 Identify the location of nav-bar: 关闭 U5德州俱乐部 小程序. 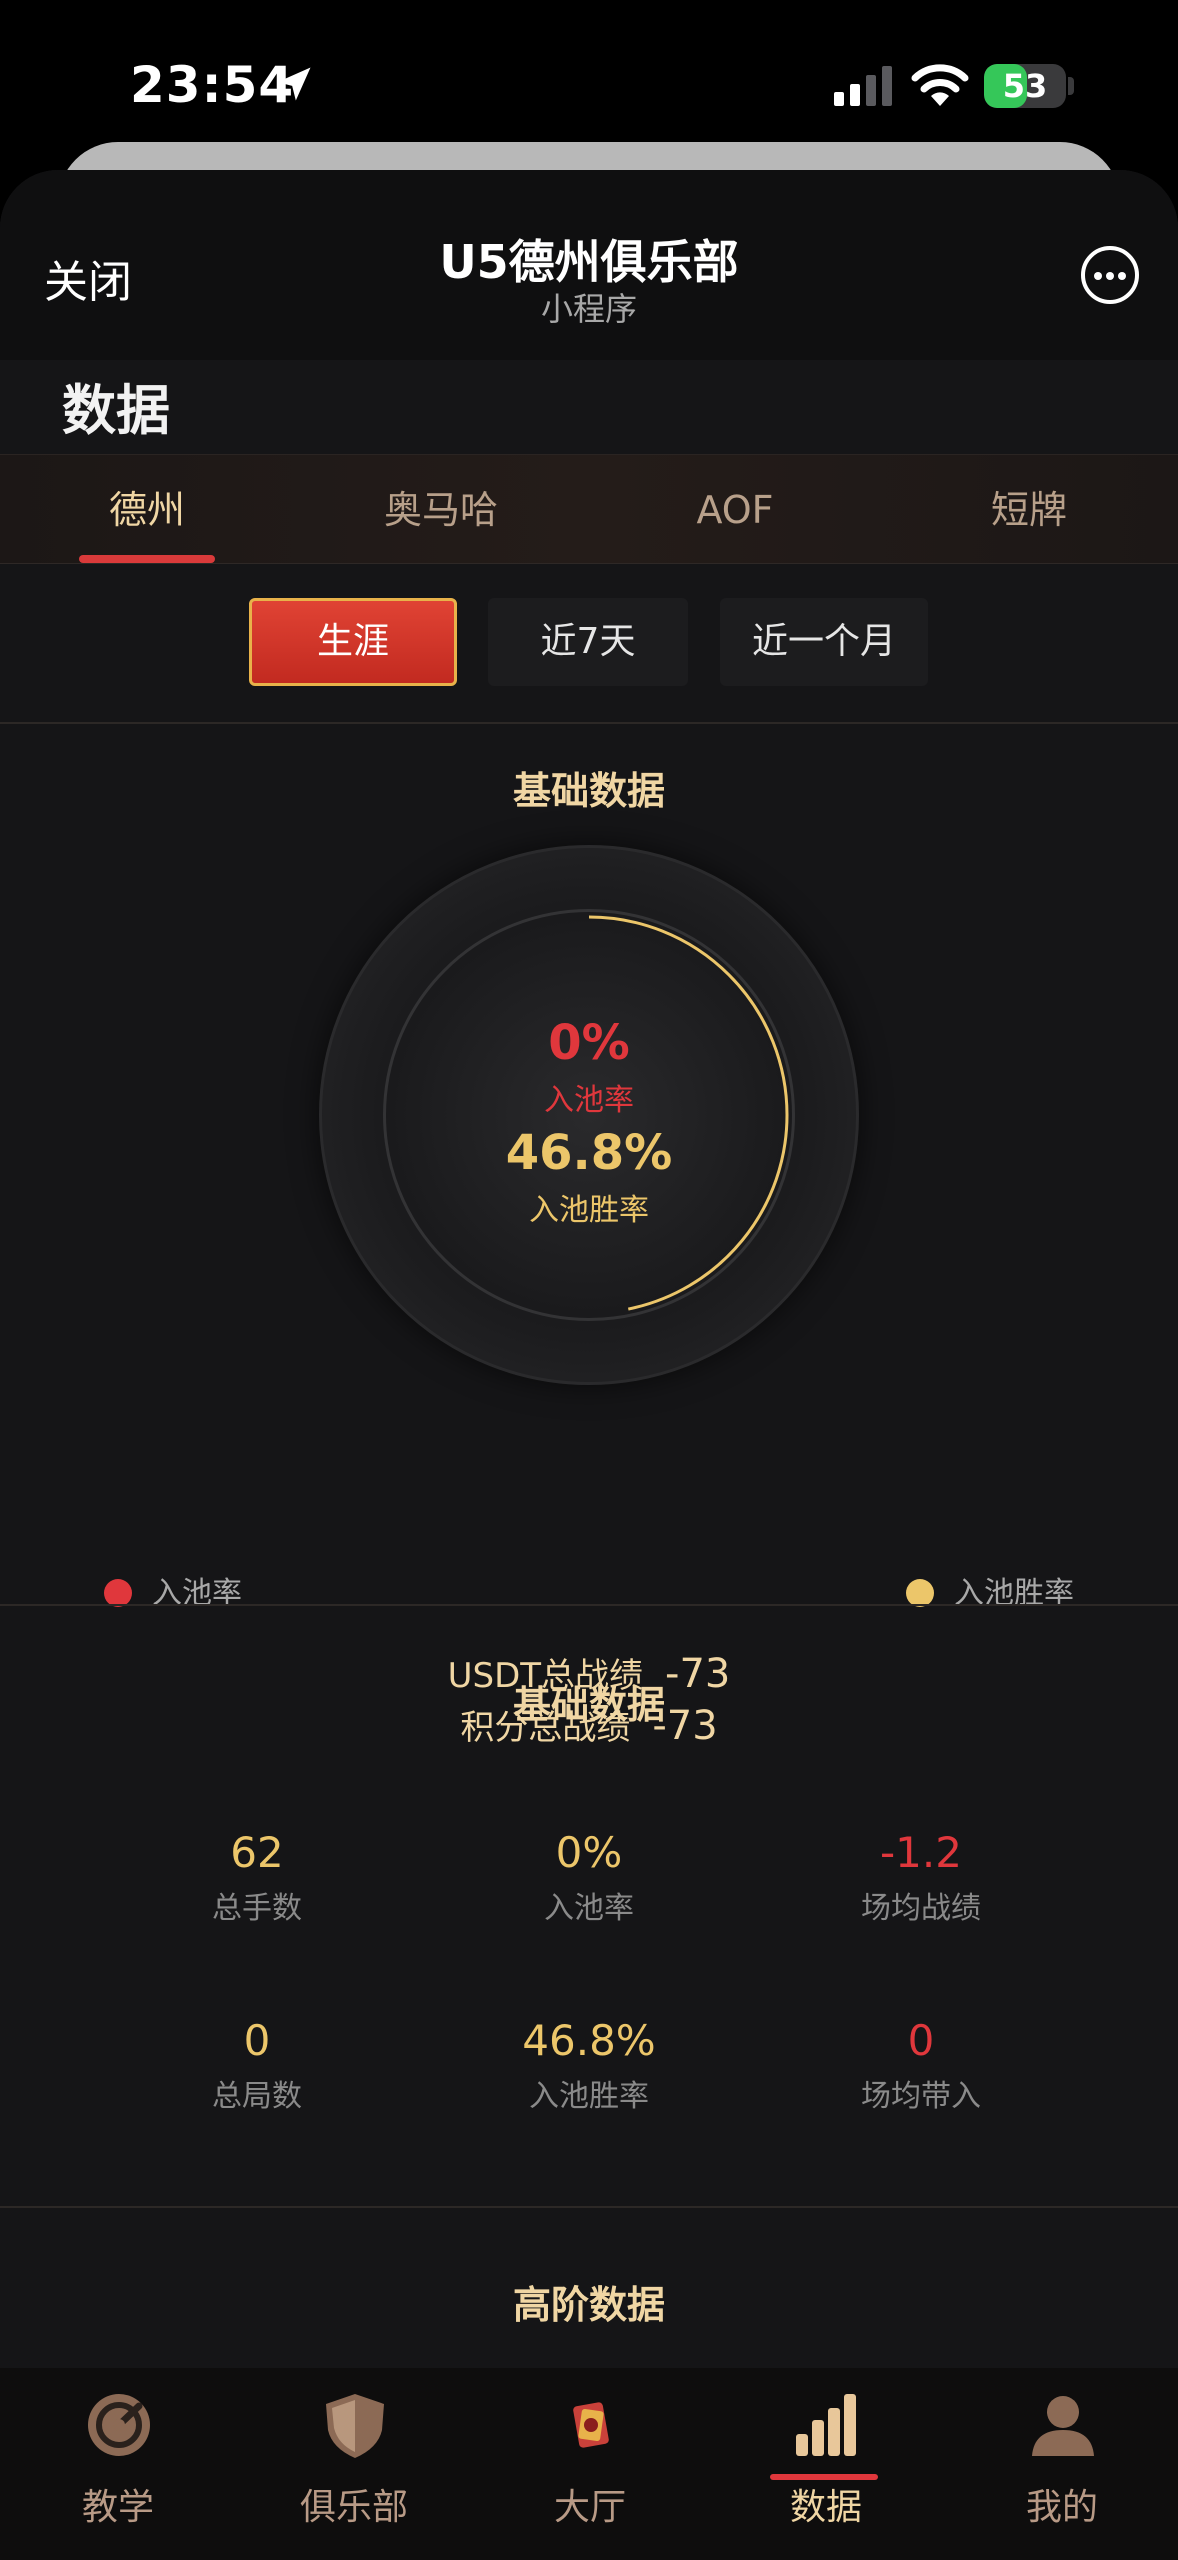
(589, 265).